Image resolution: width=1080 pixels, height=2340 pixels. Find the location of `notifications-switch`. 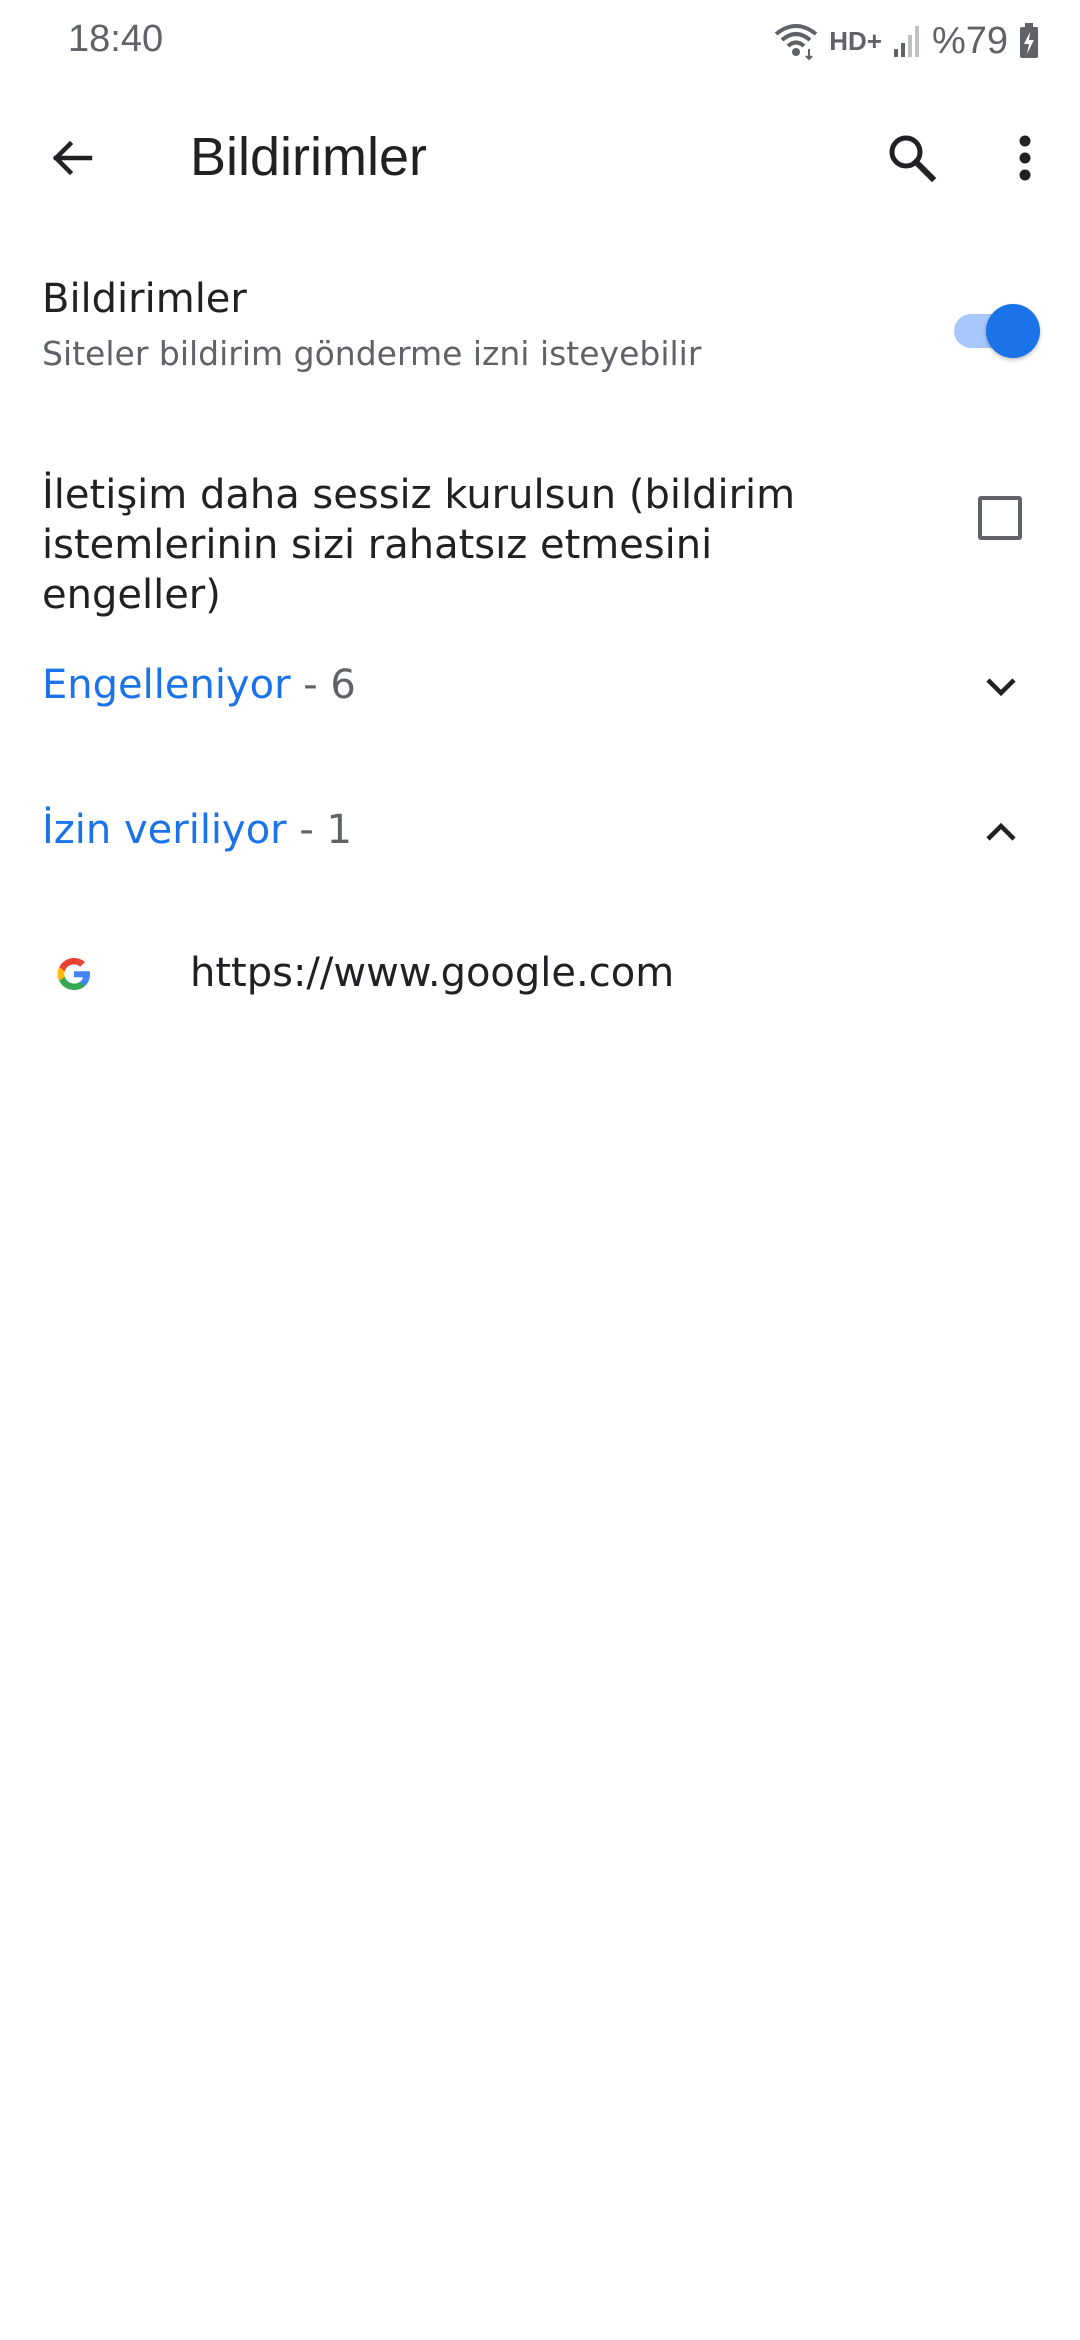

notifications-switch is located at coordinates (995, 330).